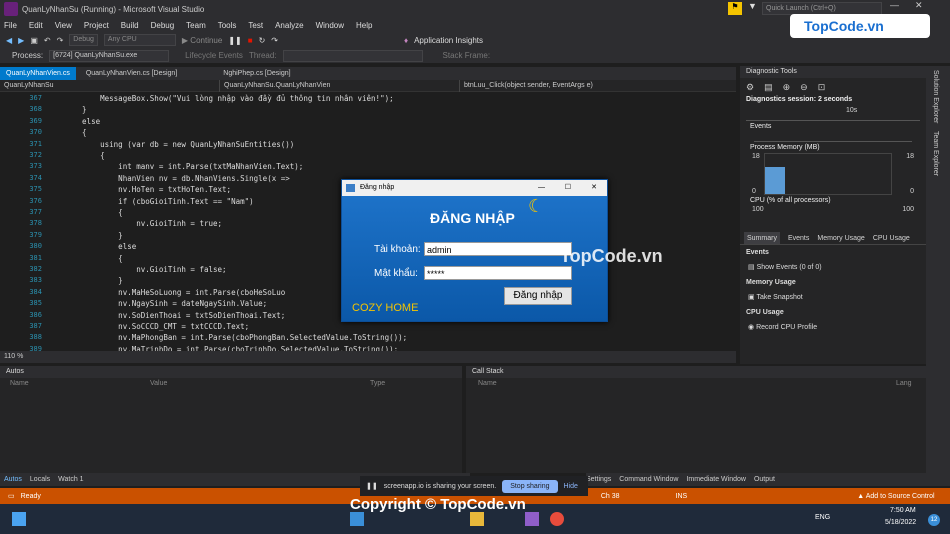 Image resolution: width=950 pixels, height=534 pixels. What do you see at coordinates (498, 249) in the screenshot?
I see `username-input: admin` at bounding box center [498, 249].